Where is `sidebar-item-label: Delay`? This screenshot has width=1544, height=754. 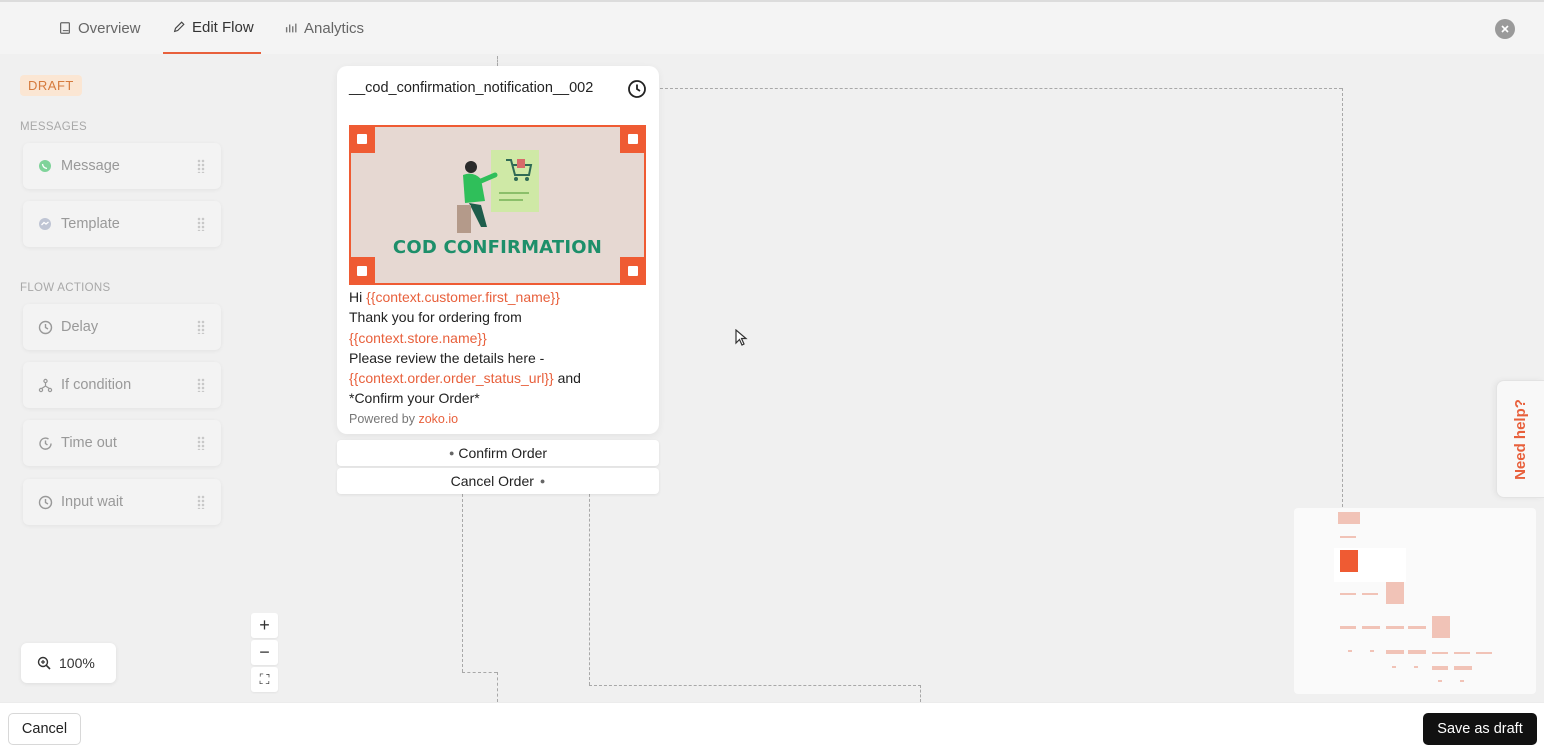
sidebar-item-label: Delay is located at coordinates (80, 327).